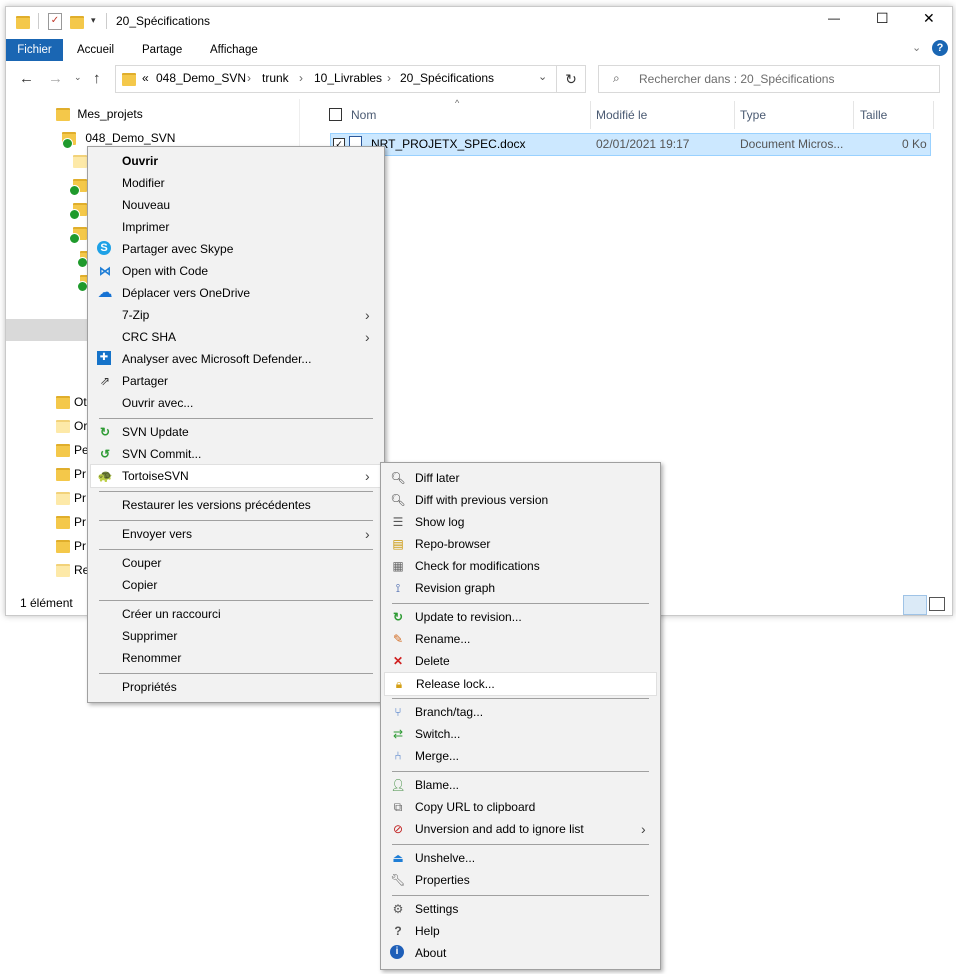 The width and height of the screenshot is (956, 974). What do you see at coordinates (520, 478) in the screenshot?
I see `menu-item-diff-later: 🔍︎ Diff later` at bounding box center [520, 478].